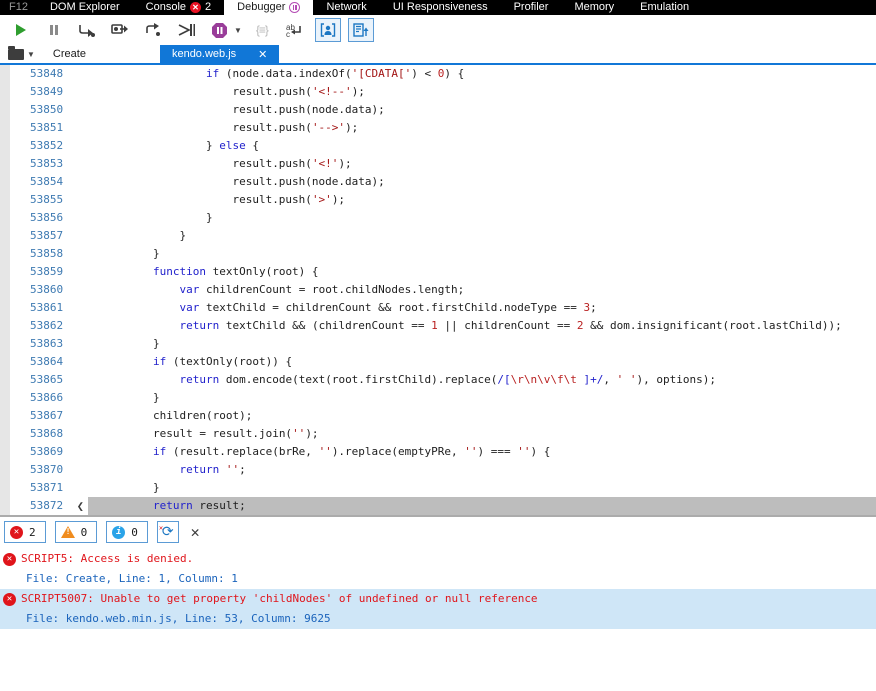  What do you see at coordinates (482, 164) in the screenshot?
I see `code-line-text: result.push('<!');` at bounding box center [482, 164].